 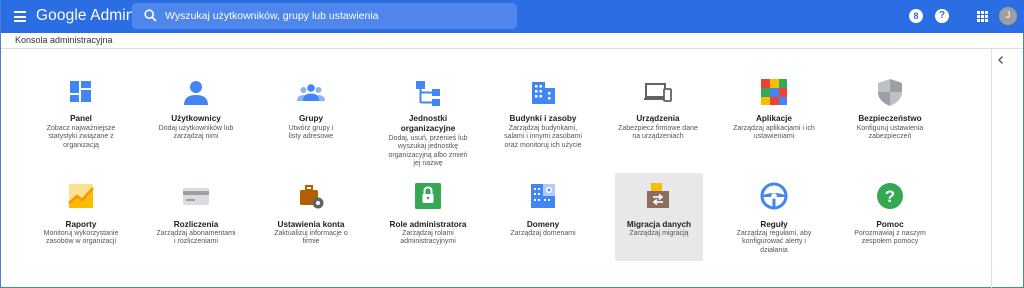 I want to click on tile-description: Zarządzaj aplikacjami i ich ustawieniami, so click(x=774, y=133).